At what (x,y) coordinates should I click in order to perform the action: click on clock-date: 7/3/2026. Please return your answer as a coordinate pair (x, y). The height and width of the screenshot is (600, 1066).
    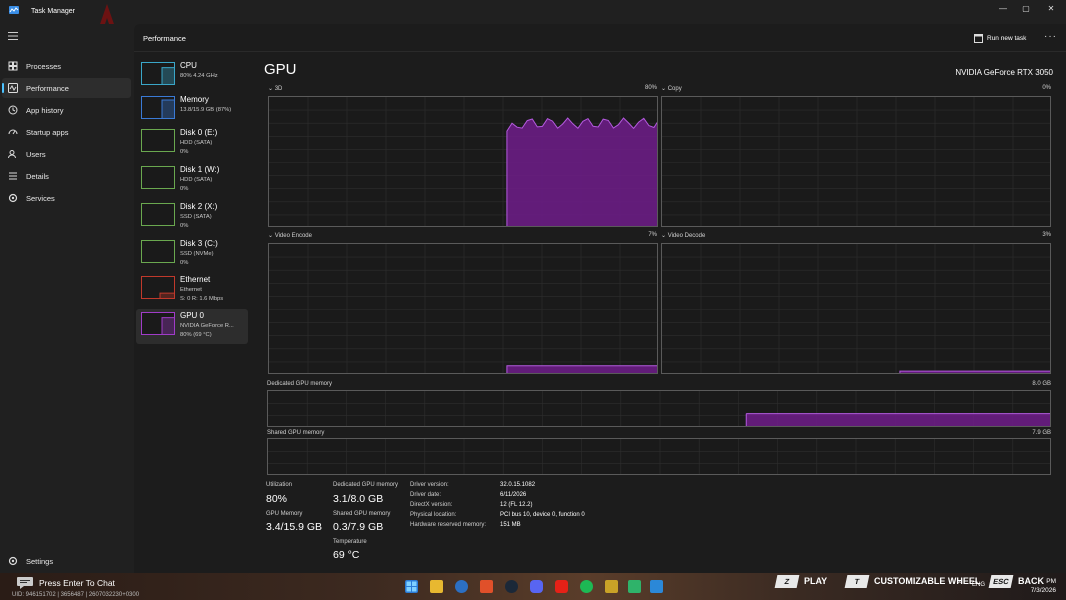
    Looking at the image, I should click on (1043, 590).